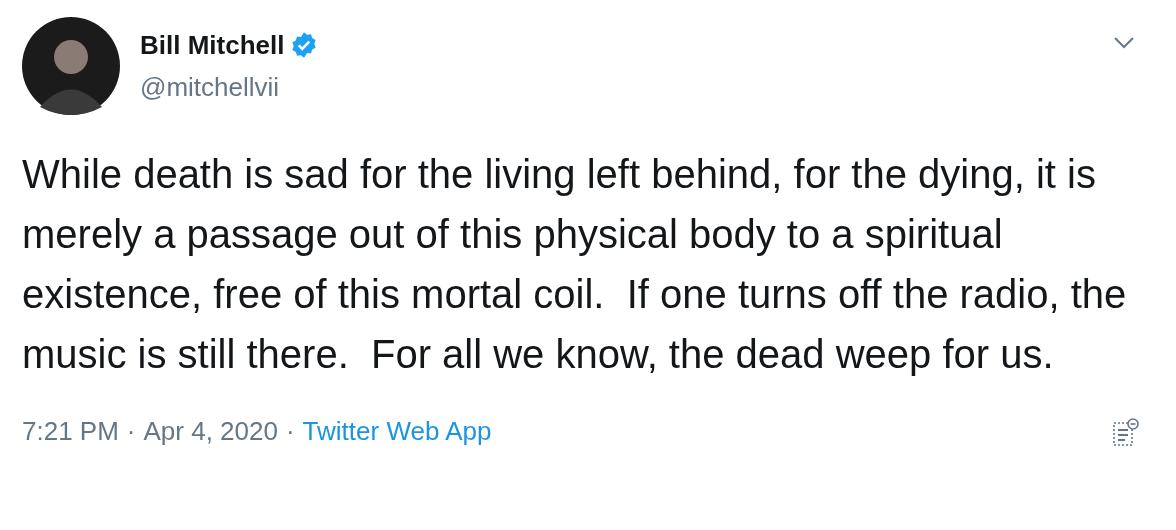  What do you see at coordinates (229, 87) in the screenshot?
I see `author-handle: @mitchellvii` at bounding box center [229, 87].